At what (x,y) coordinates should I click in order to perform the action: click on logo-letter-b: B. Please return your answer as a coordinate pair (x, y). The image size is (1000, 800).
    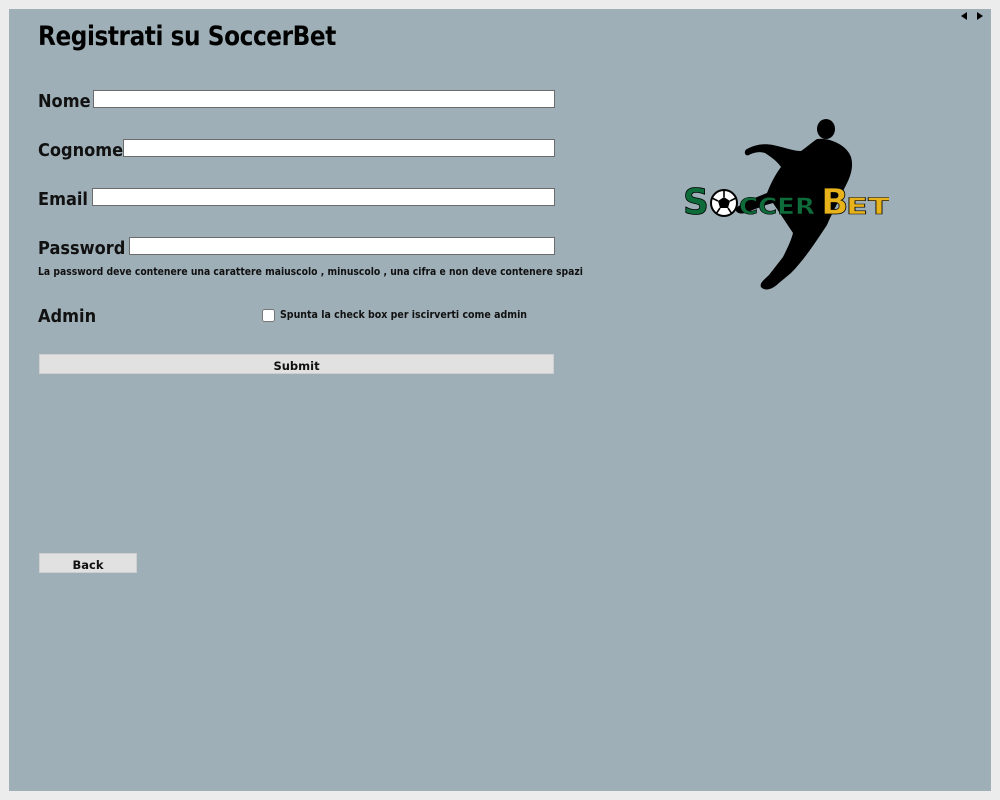
    Looking at the image, I should click on (834, 202).